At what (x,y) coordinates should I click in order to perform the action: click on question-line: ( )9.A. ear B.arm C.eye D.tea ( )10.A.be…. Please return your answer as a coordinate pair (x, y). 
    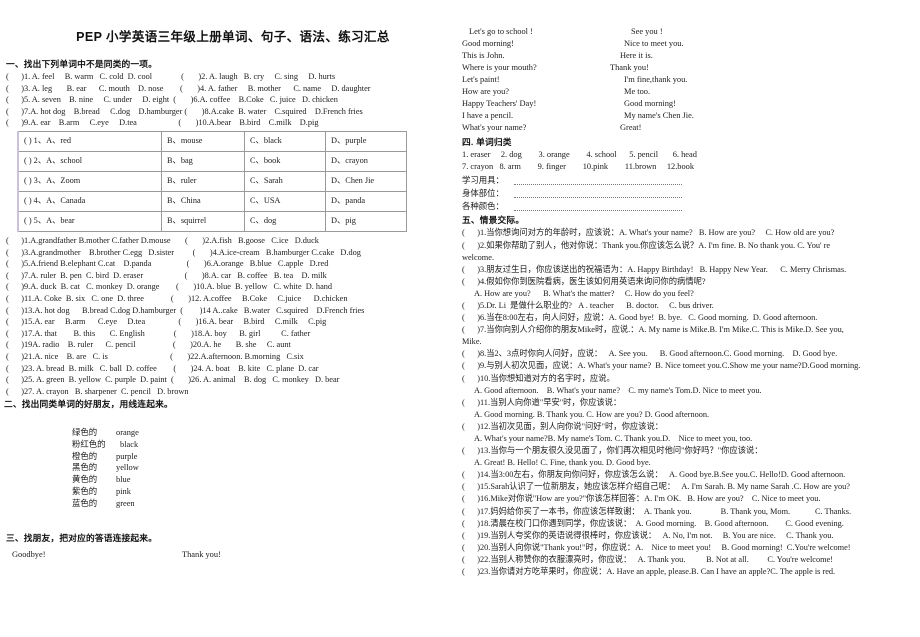
    Looking at the image, I should click on (162, 123).